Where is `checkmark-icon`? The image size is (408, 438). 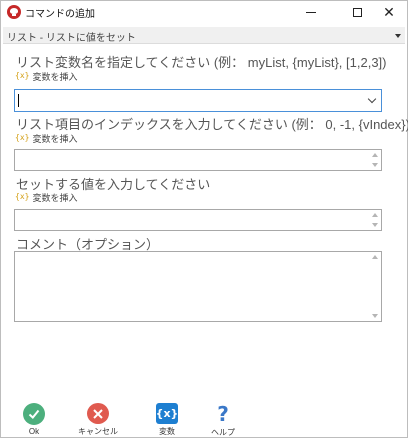 checkmark-icon is located at coordinates (34, 414).